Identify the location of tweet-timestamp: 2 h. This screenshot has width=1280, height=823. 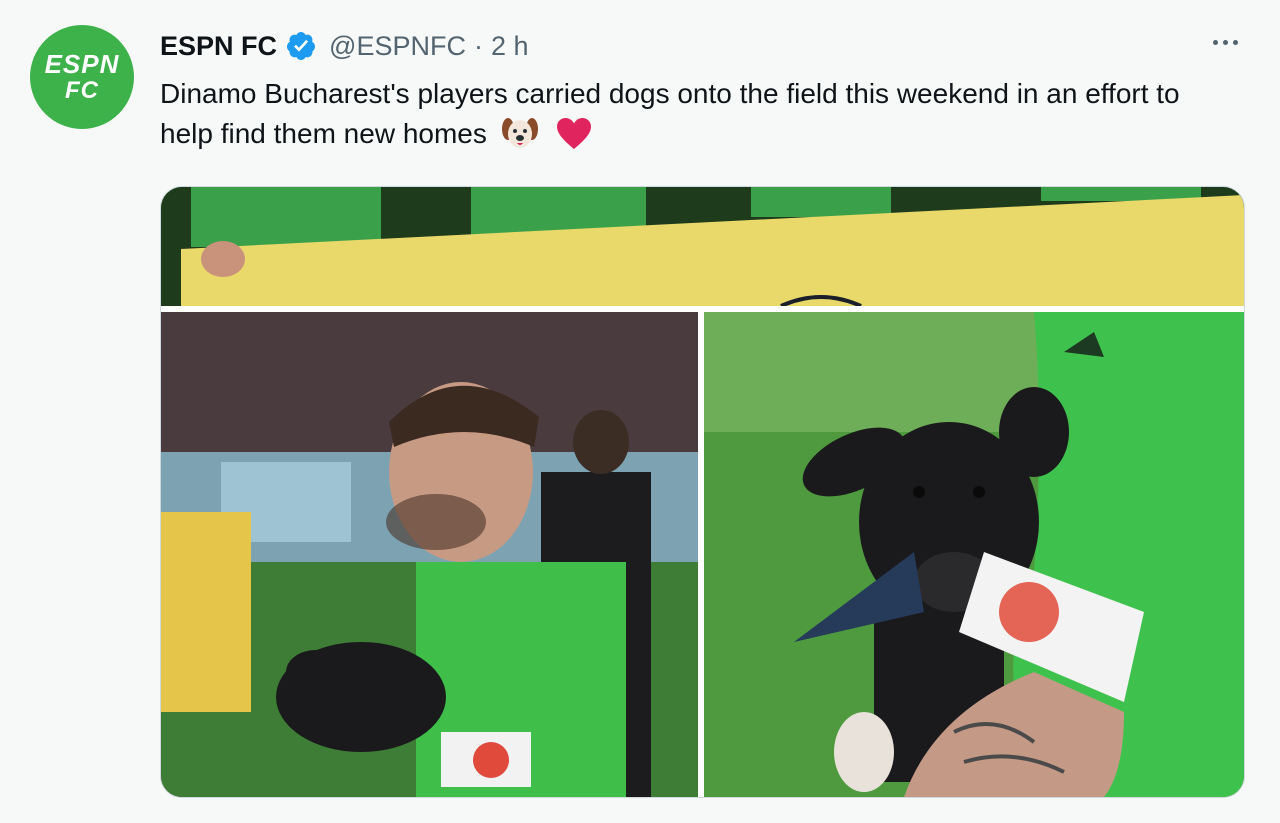
(510, 46).